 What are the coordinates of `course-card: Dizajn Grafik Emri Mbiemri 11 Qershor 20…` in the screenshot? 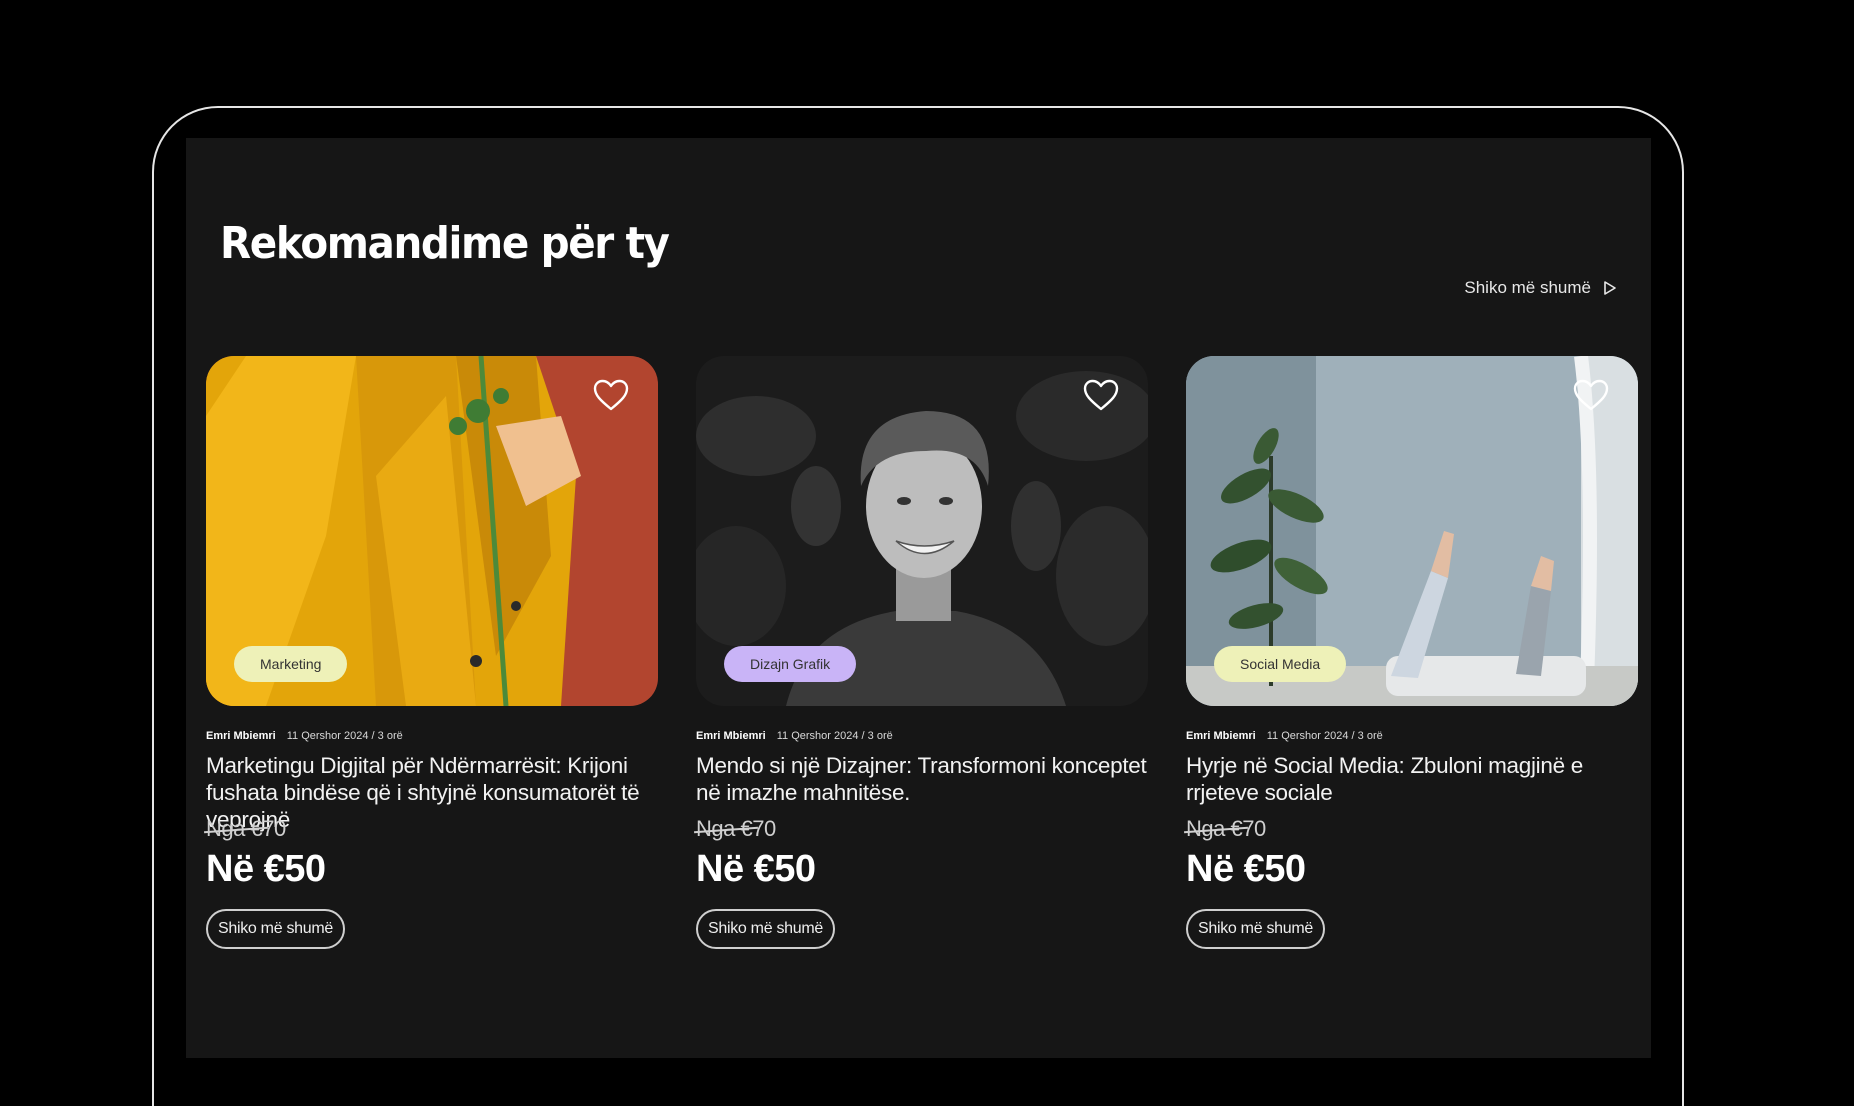 It's located at (922, 652).